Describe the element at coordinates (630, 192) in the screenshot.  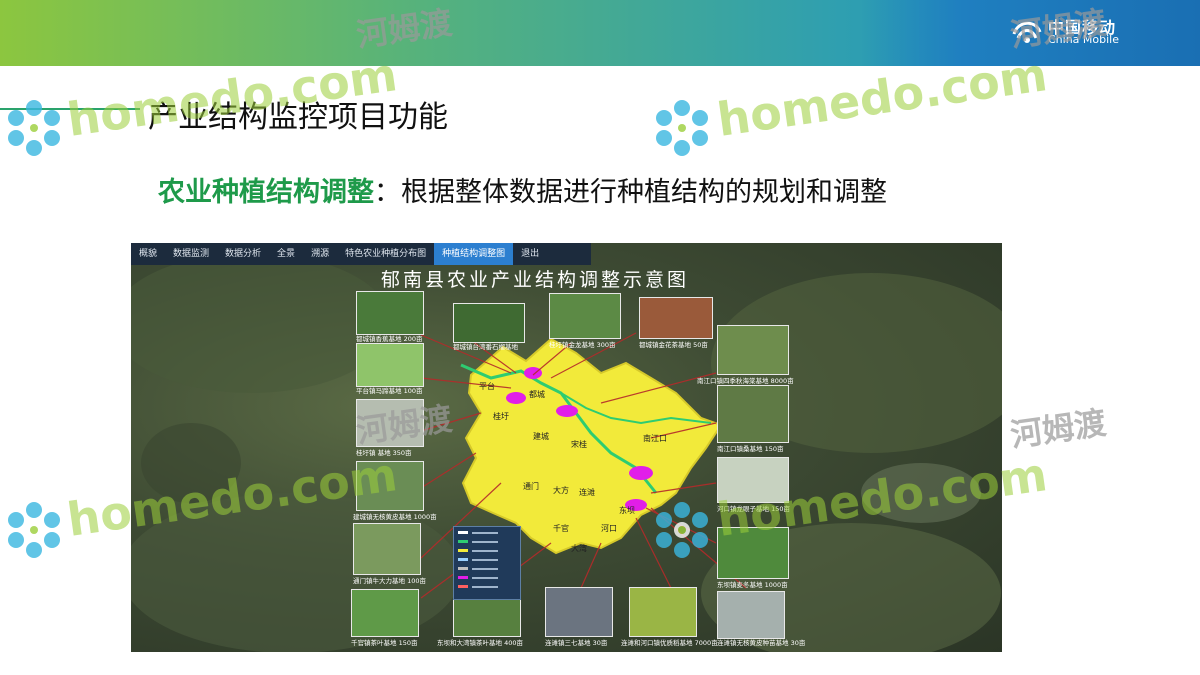
I see `subtitle-text: ：根据整体数据进行种植结构的规划和调整` at that location.